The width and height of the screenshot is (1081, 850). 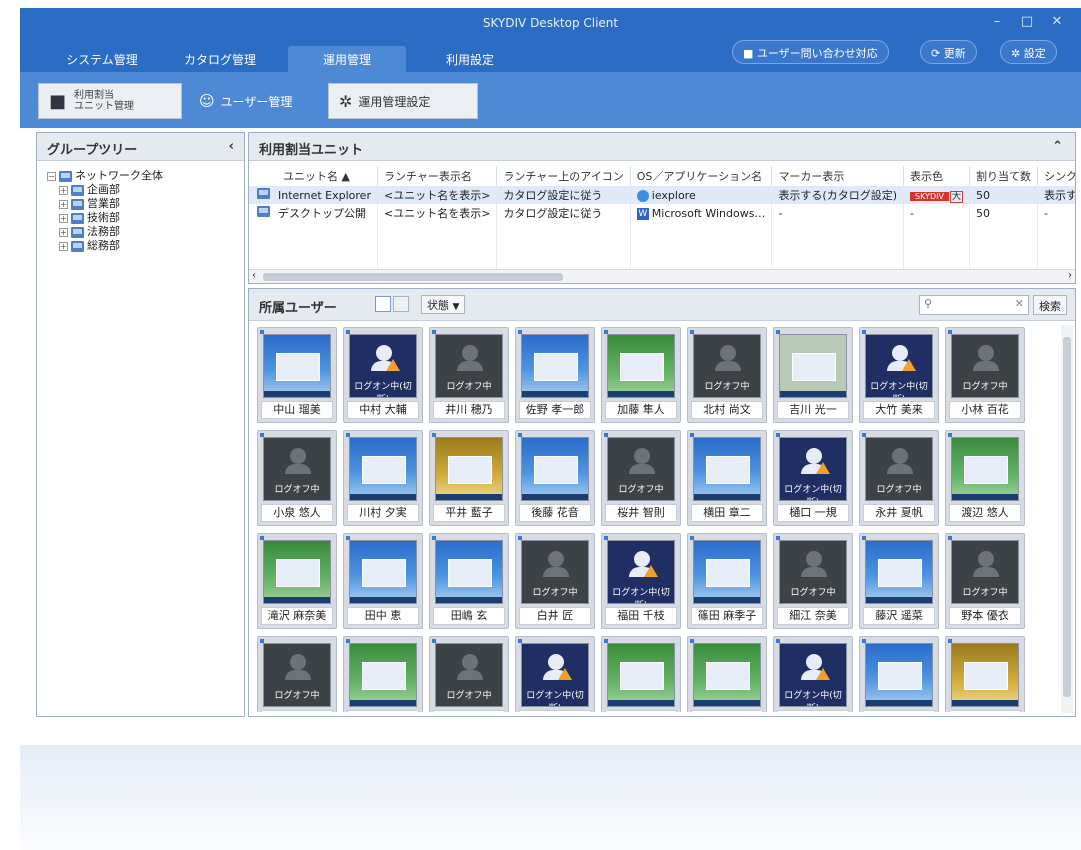 I want to click on tree-node-root: − ネットワーク全体, so click(x=105, y=176).